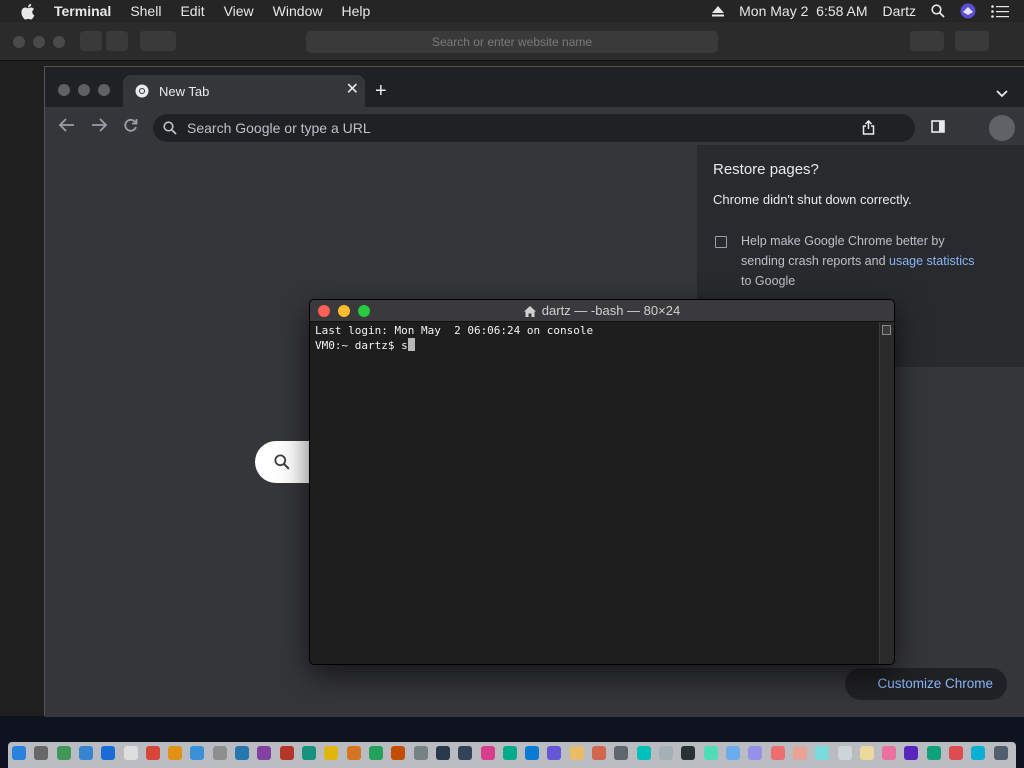 The height and width of the screenshot is (768, 1024). What do you see at coordinates (718, 11) in the screenshot?
I see `eject-icon` at bounding box center [718, 11].